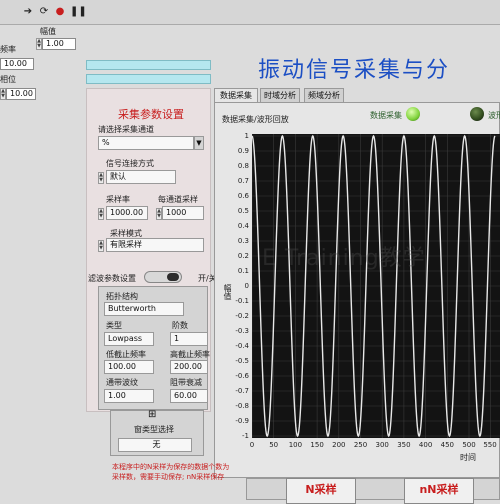 This screenshot has width=500, height=504. I want to click on tab-data-acquisition: 数据采集, so click(236, 95).